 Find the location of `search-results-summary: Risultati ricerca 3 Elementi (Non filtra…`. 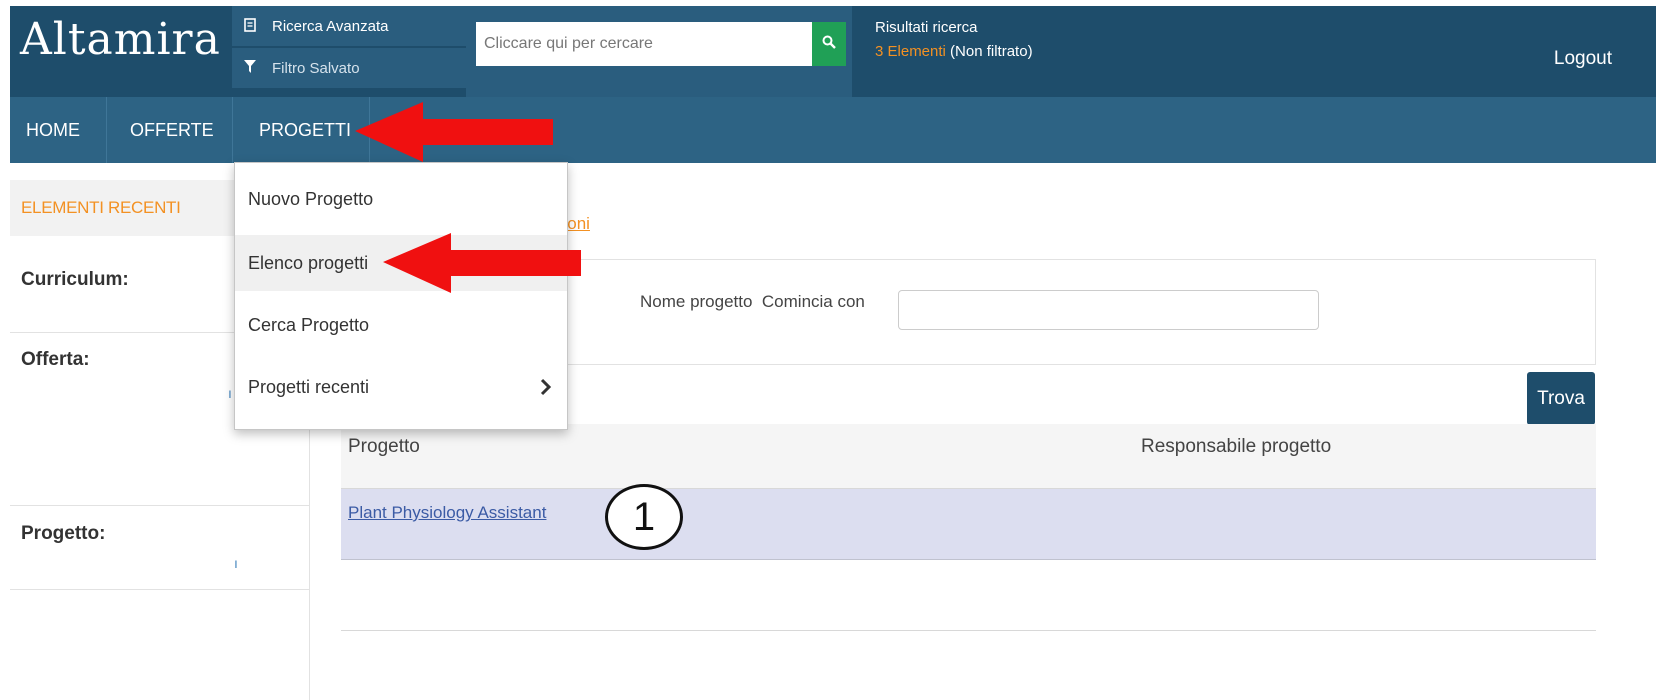

search-results-summary: Risultati ricerca 3 Elementi (Non filtra… is located at coordinates (954, 40).